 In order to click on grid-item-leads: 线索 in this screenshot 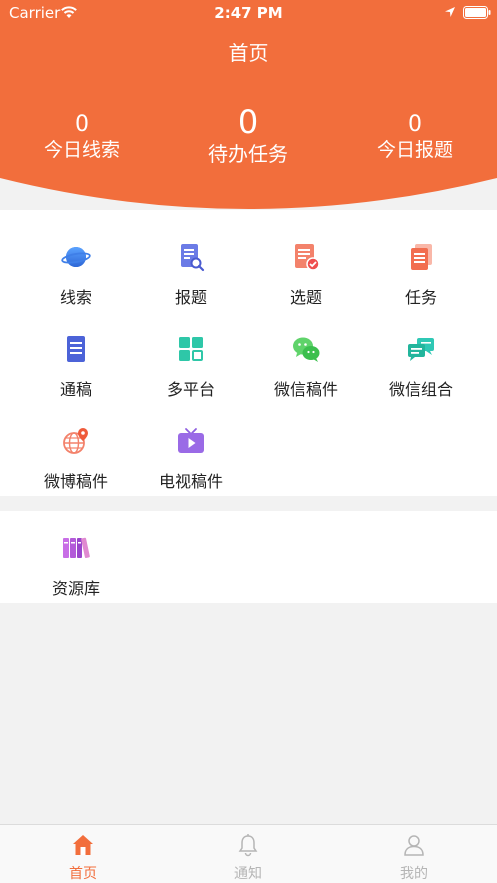, I will do `click(76, 282)`.